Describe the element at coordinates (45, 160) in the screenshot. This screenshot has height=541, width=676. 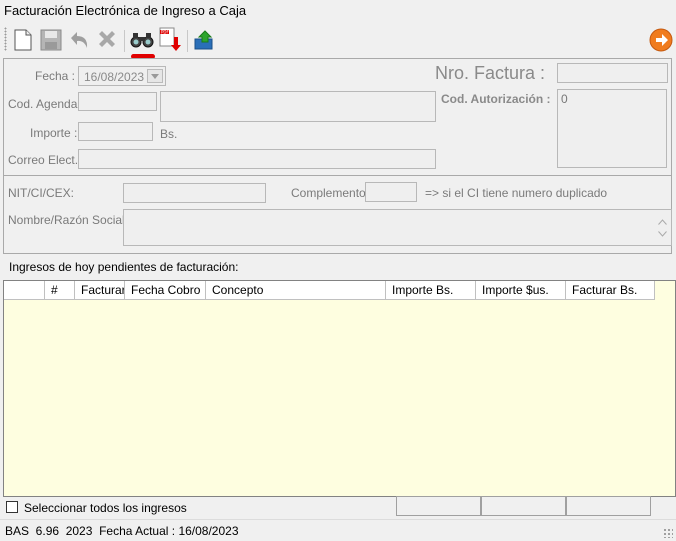
I see `correo-label: Correo Elect.:` at that location.